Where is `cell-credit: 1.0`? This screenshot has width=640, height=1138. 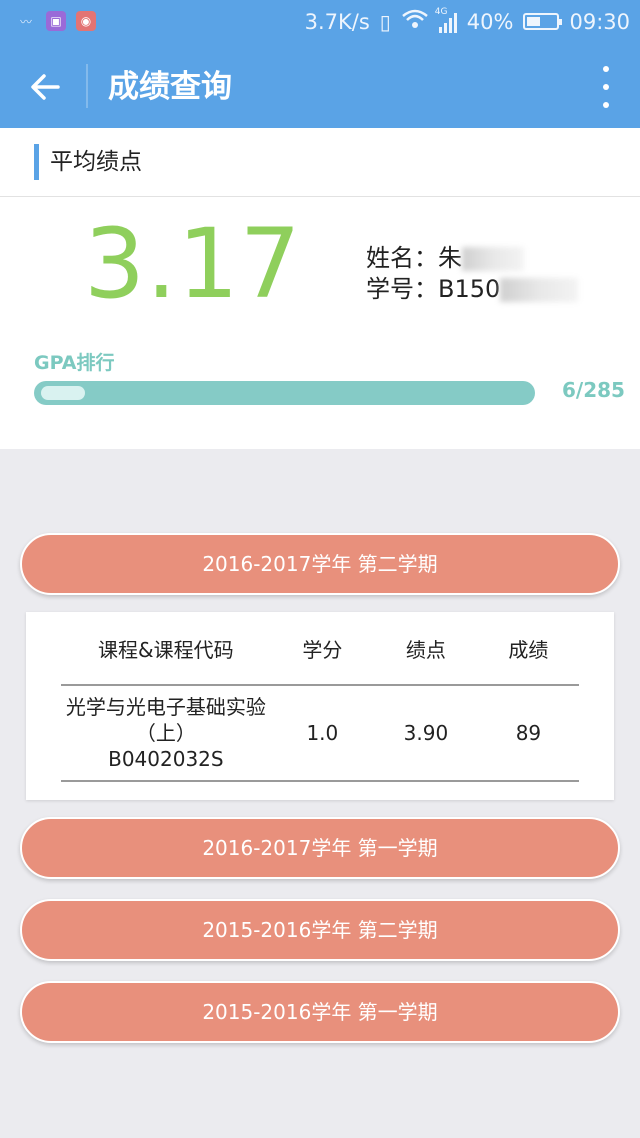 cell-credit: 1.0 is located at coordinates (322, 733).